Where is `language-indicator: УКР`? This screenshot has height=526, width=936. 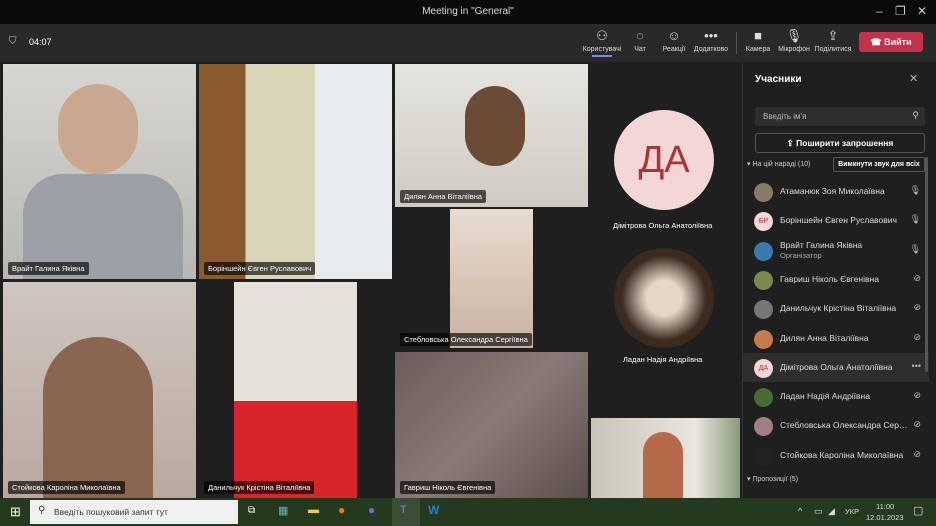
language-indicator: УКР is located at coordinates (852, 511).